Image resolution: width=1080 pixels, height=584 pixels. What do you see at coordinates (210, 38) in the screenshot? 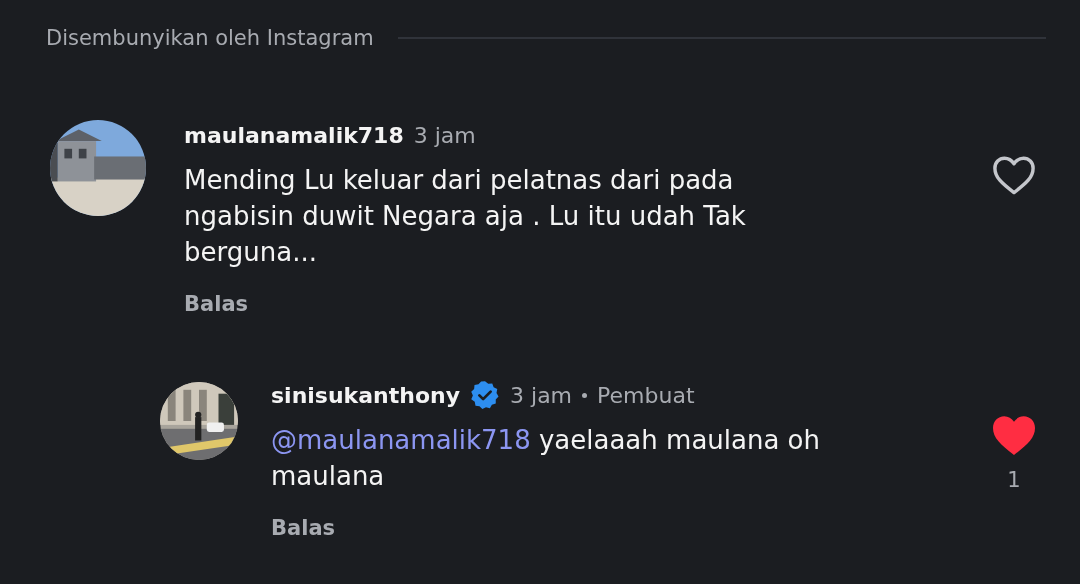
I see `section-header: Disembunyikan oleh Instagram` at bounding box center [210, 38].